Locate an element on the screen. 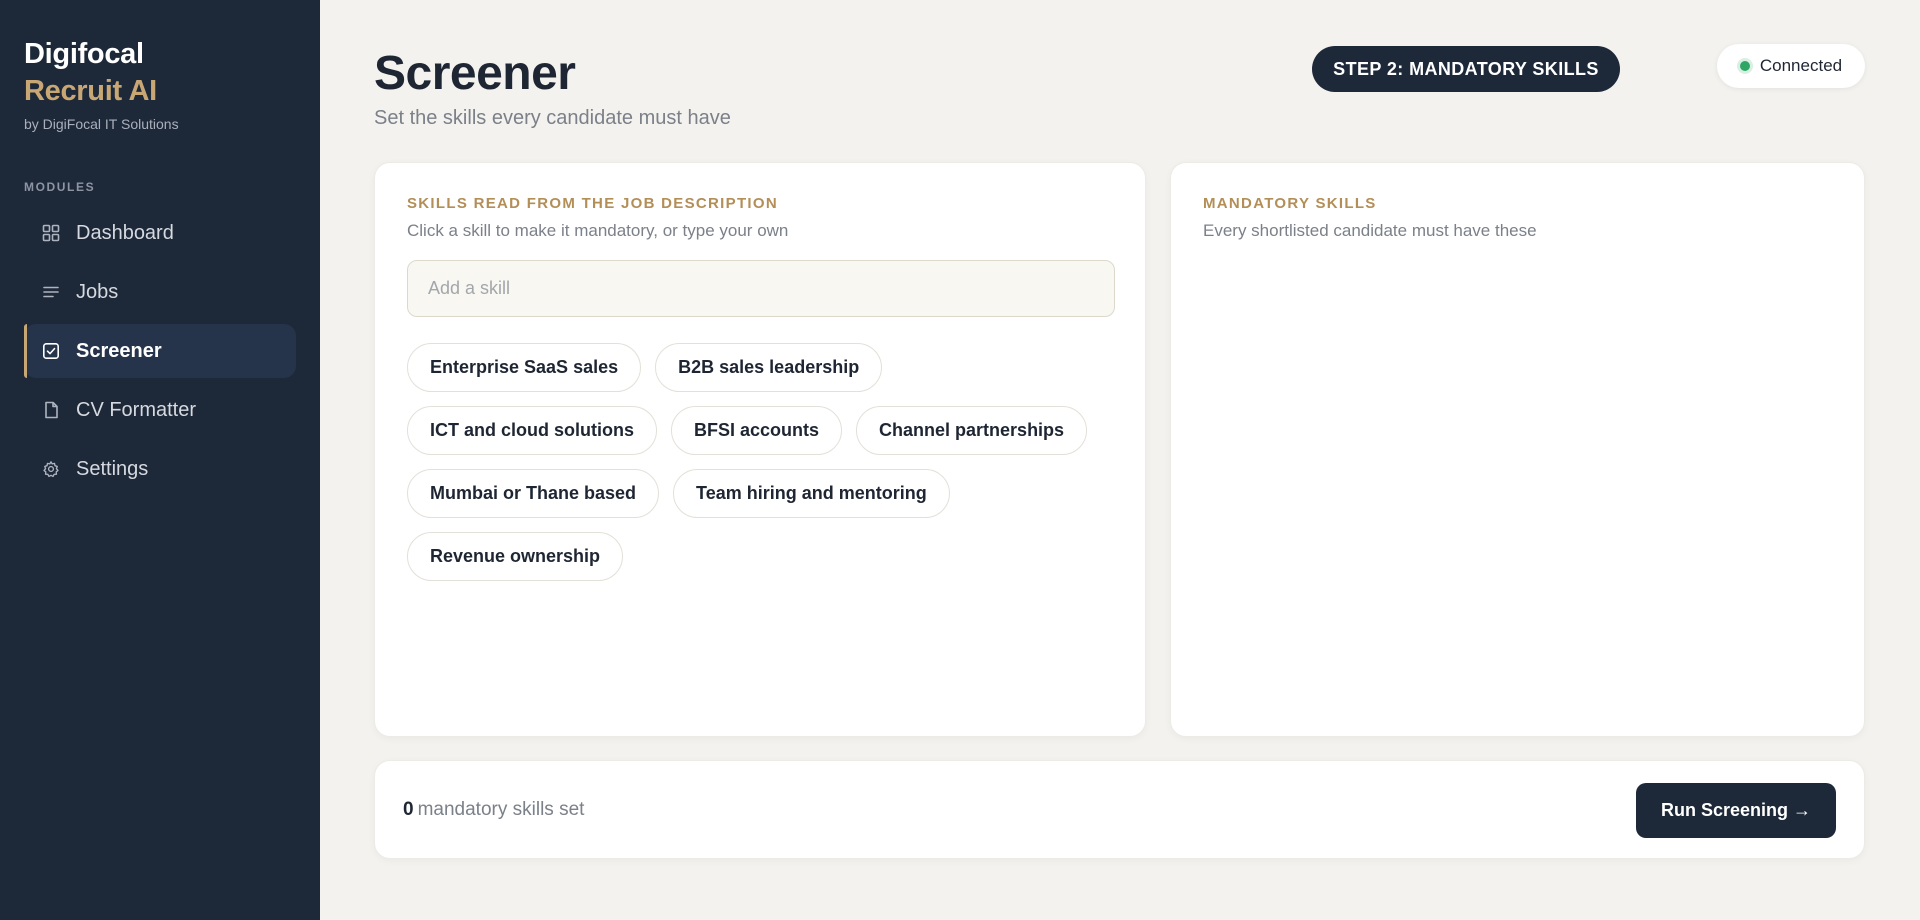 The height and width of the screenshot is (920, 1920). mandatory-skills-heading: MANDATORY SKILLS is located at coordinates (1290, 203).